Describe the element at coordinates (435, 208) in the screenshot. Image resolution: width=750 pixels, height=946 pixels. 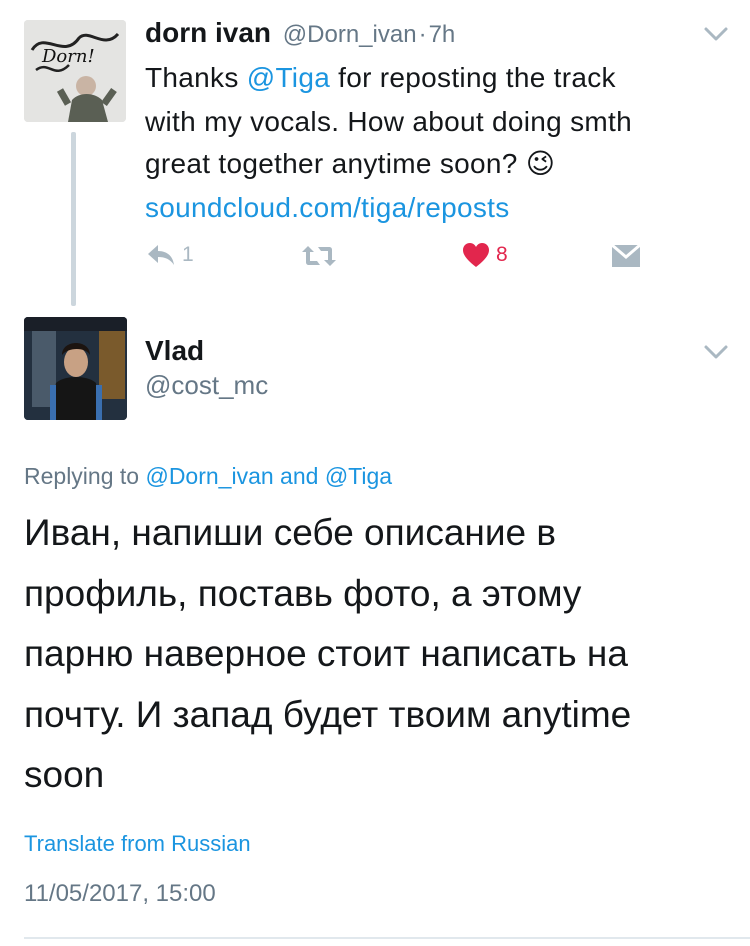
I see `soundcloud-link: soundcloud.com/tiga/reposts` at that location.